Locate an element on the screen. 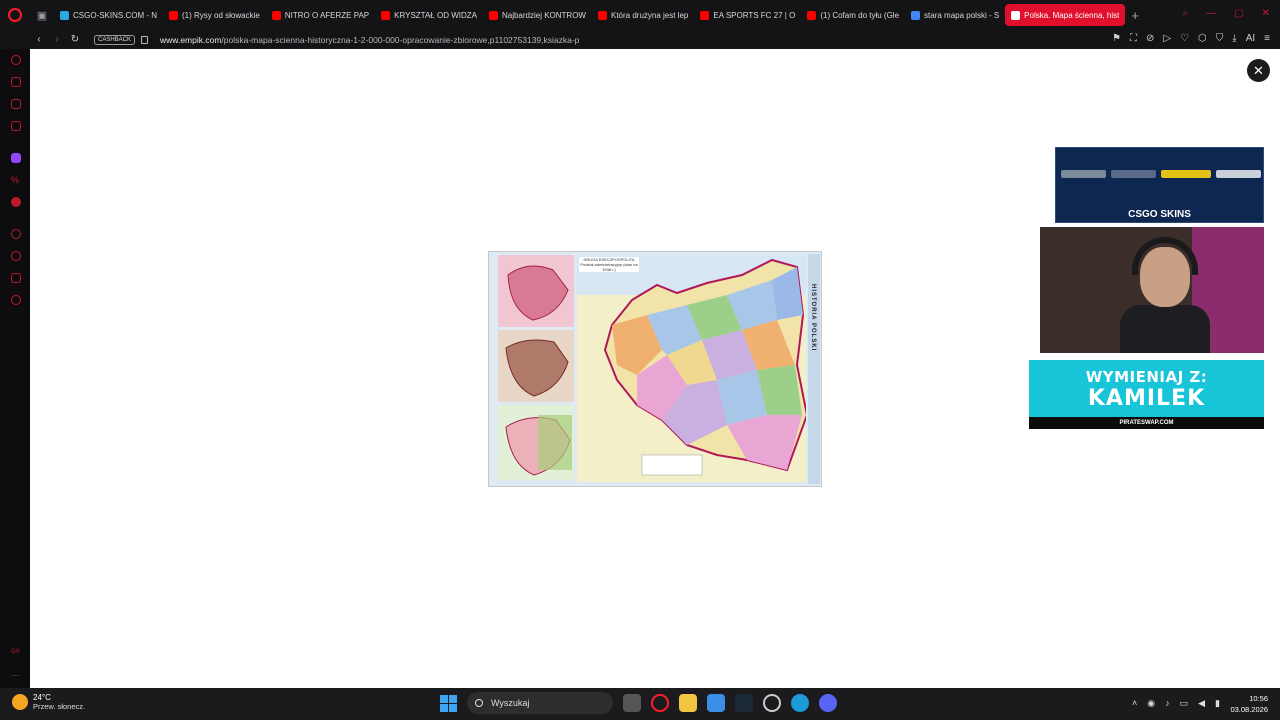  search-placeholder: Wyszukaj is located at coordinates (510, 703).